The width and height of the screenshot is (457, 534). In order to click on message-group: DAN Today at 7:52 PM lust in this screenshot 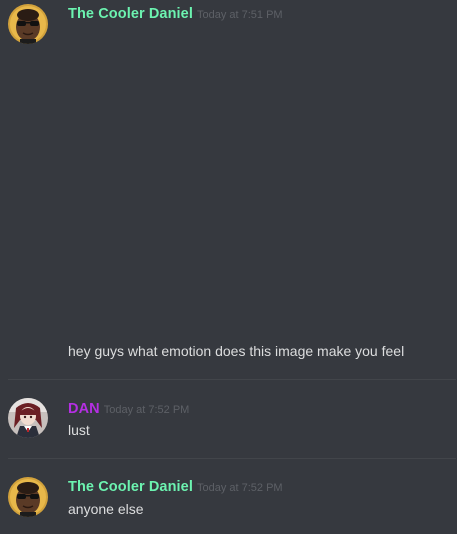, I will do `click(228, 419)`.